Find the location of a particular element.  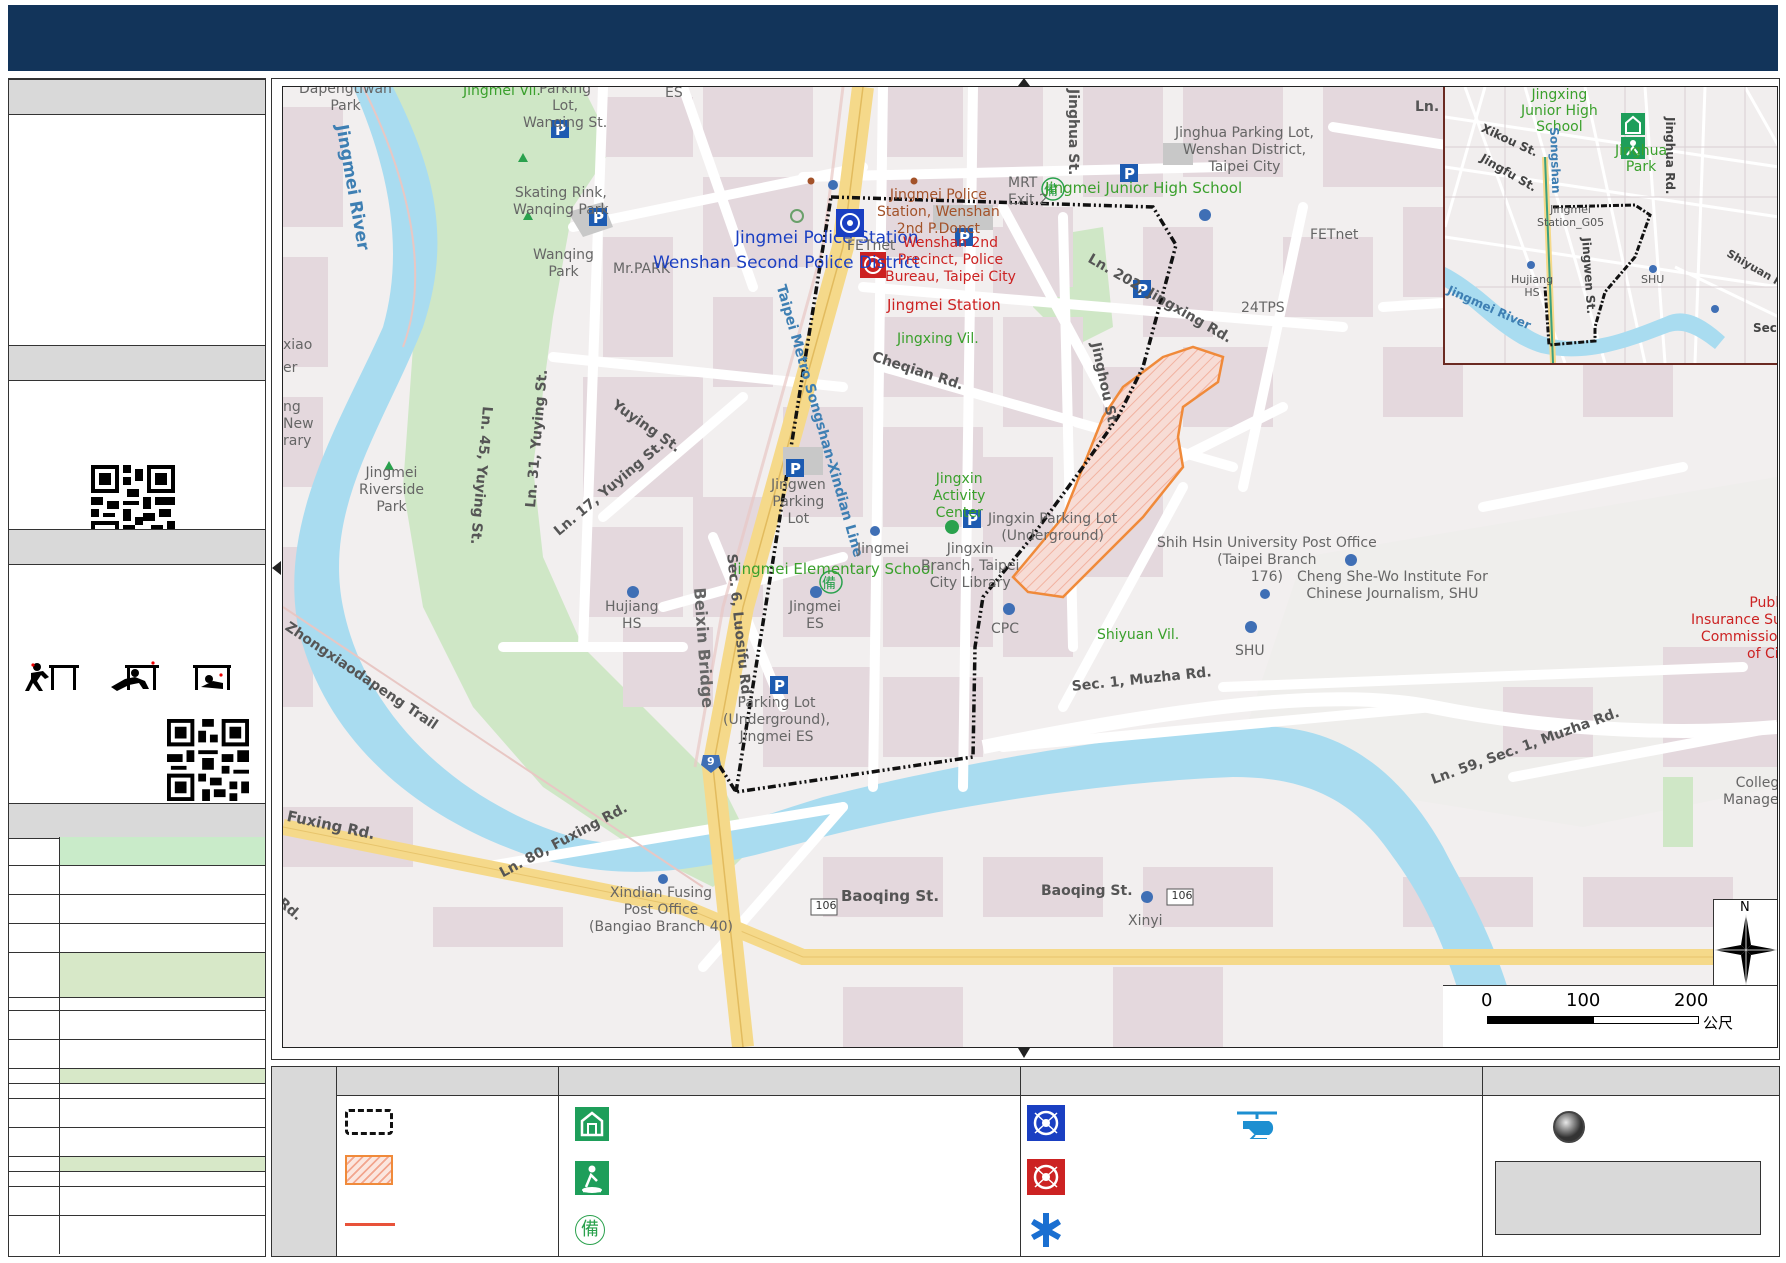

police-station-icon is located at coordinates (1046, 1123).